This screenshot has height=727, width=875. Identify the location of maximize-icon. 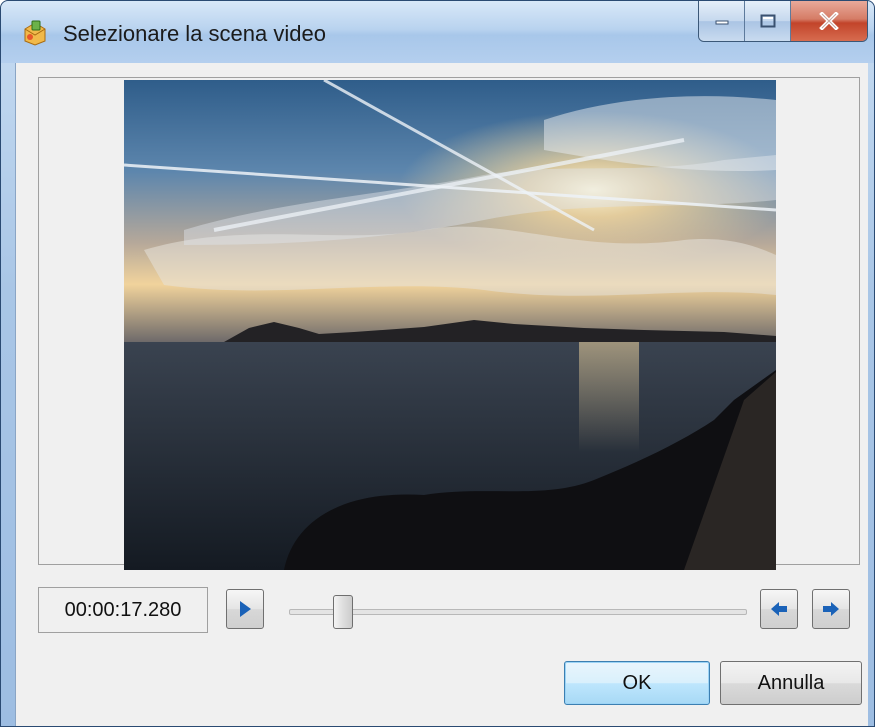
(767, 21).